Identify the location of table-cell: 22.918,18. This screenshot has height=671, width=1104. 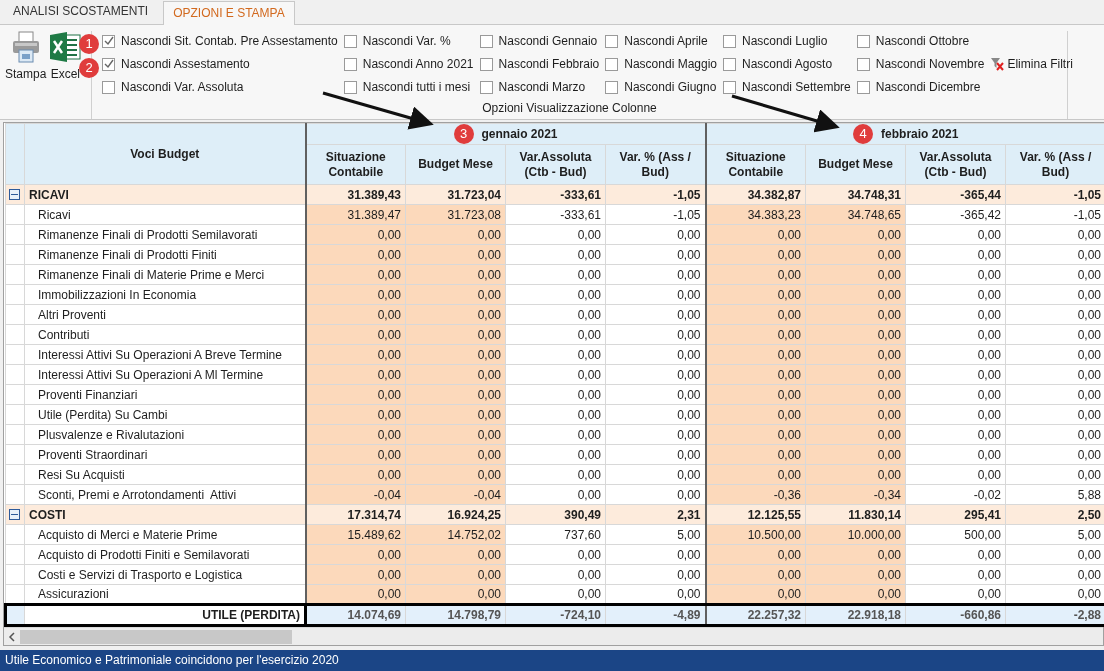
(855, 615).